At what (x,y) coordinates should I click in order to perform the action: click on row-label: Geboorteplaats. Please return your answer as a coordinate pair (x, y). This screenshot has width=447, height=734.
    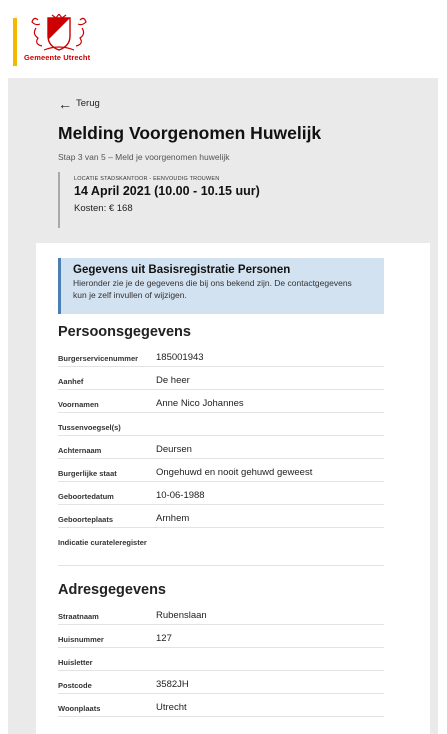
    Looking at the image, I should click on (86, 519).